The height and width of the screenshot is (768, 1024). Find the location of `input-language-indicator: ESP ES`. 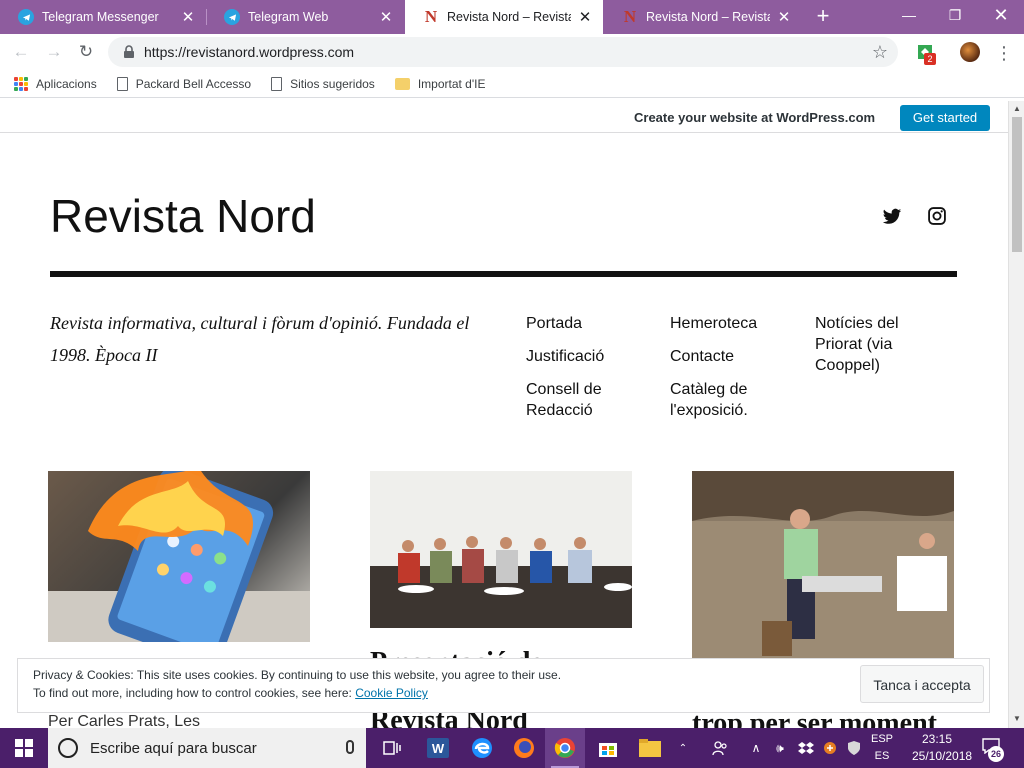

input-language-indicator: ESP ES is located at coordinates (882, 748).